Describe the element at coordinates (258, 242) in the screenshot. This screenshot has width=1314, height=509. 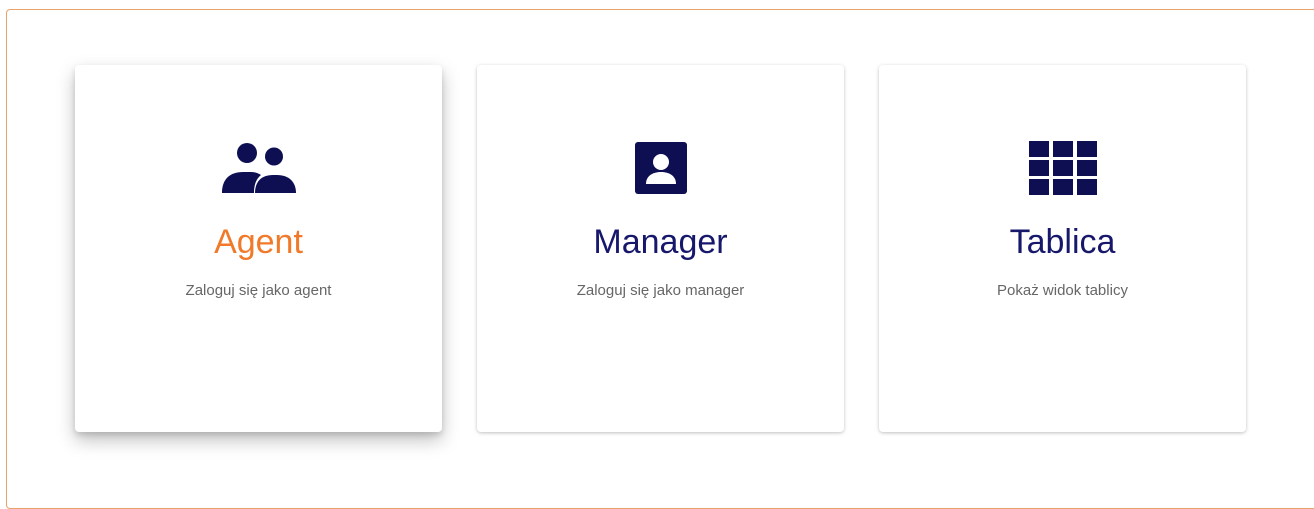
I see `agent-title: Agent` at that location.